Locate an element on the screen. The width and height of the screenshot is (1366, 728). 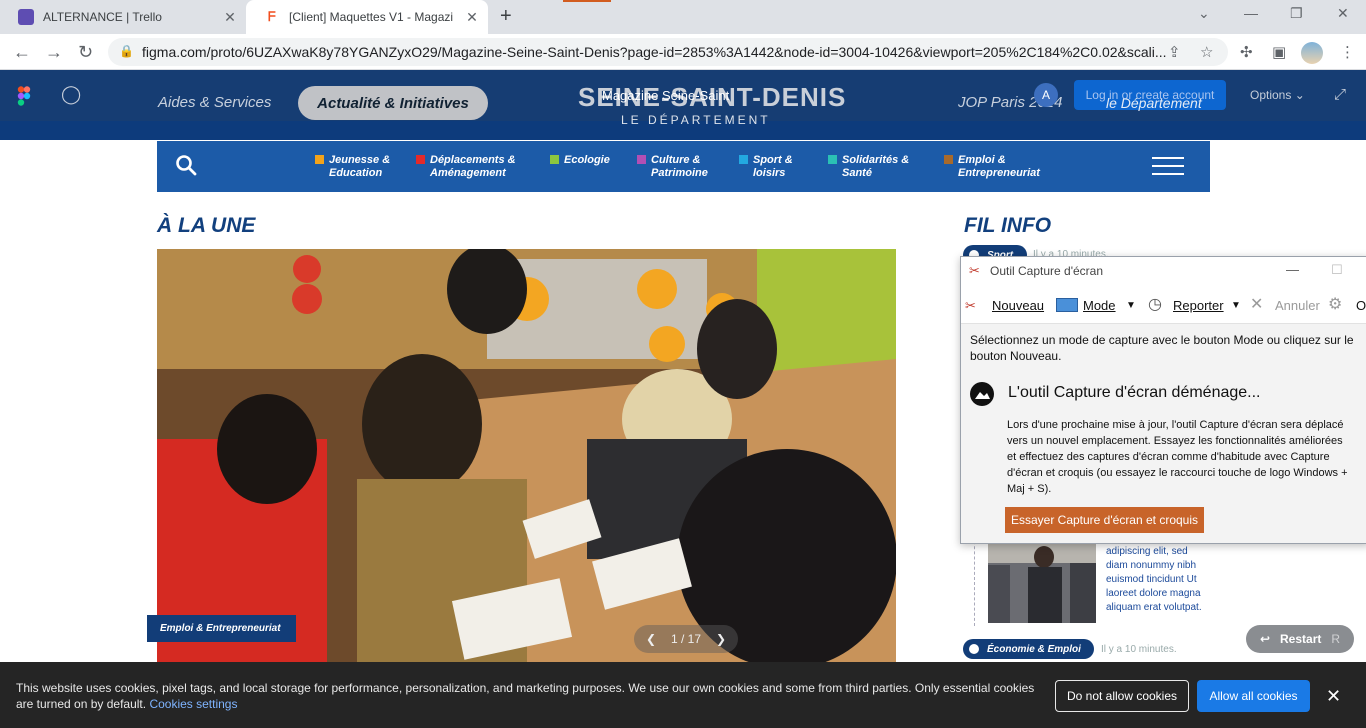
fullscreen-icon: ⤢ is located at coordinates (1340, 94).